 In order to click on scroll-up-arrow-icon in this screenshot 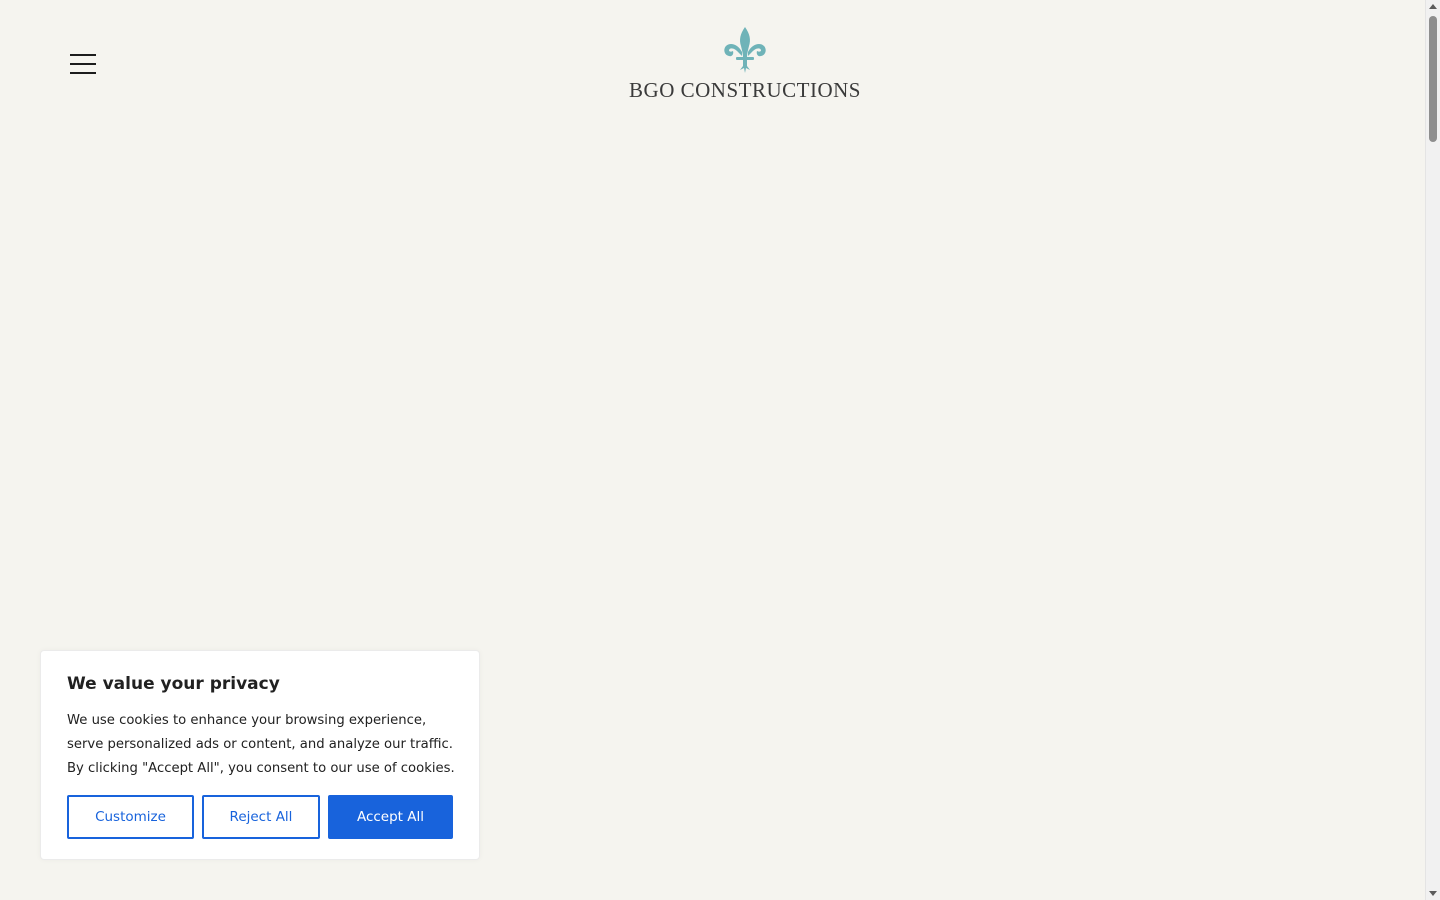, I will do `click(1433, 6)`.